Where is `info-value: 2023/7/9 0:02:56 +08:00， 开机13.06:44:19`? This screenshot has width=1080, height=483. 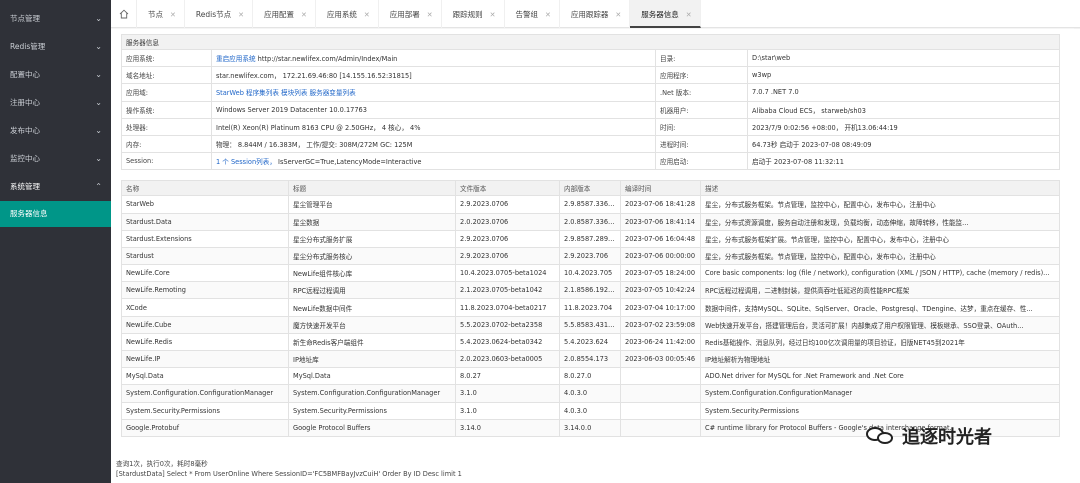 info-value: 2023/7/9 0:02:56 +08:00， 开机13.06:44:19 is located at coordinates (903, 126).